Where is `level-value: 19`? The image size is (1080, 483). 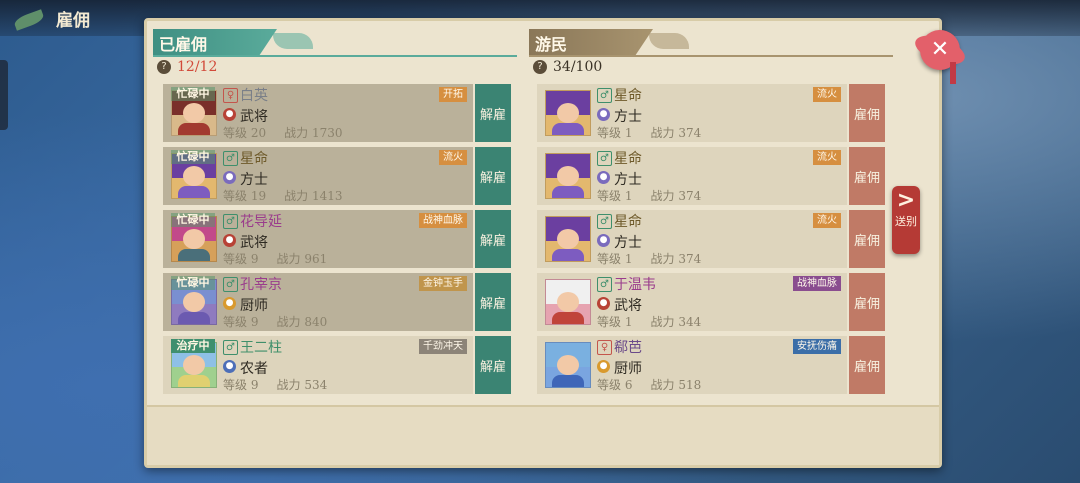
level-value: 19 is located at coordinates (258, 196).